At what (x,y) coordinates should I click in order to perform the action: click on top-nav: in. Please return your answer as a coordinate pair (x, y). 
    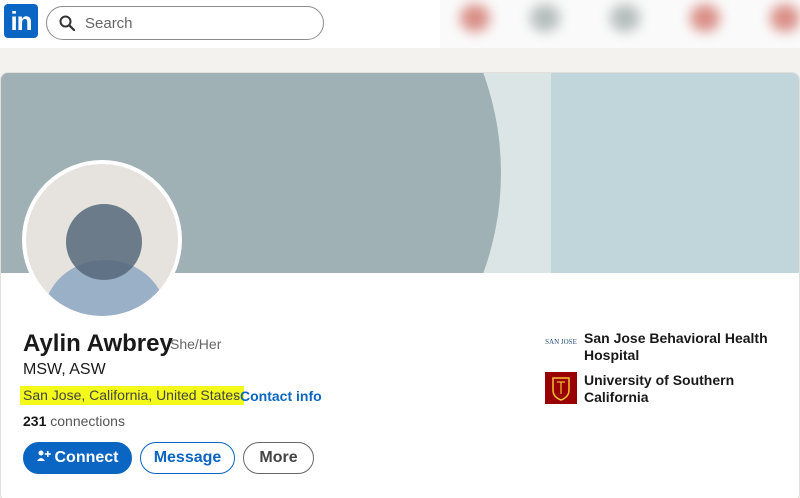
    Looking at the image, I should click on (400, 24).